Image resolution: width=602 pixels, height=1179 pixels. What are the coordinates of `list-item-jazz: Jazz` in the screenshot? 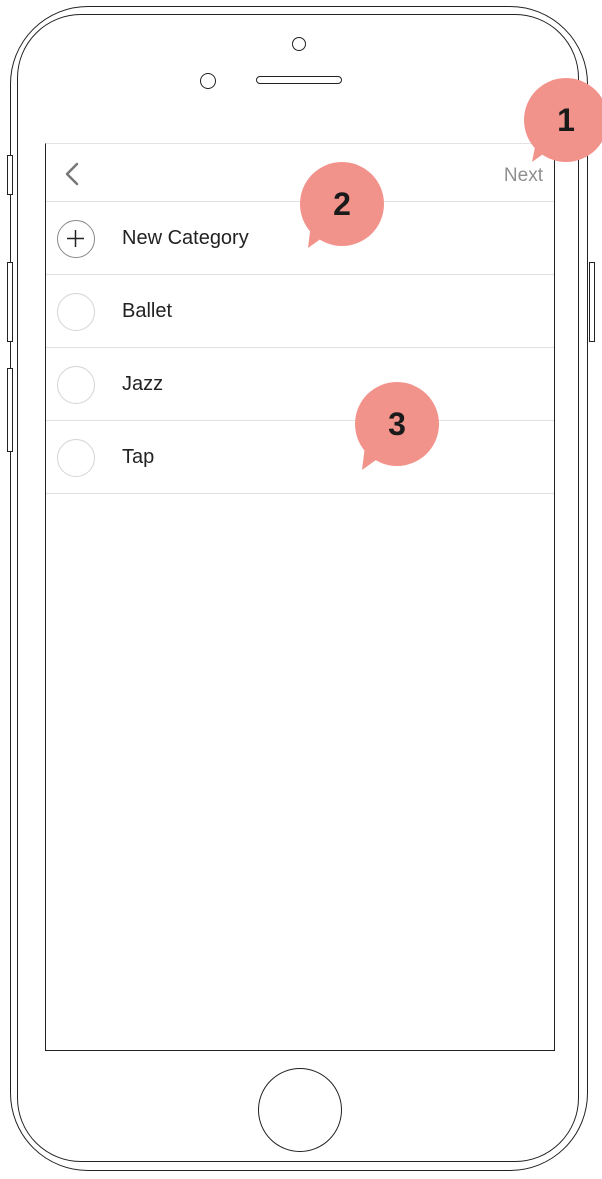 It's located at (300, 384).